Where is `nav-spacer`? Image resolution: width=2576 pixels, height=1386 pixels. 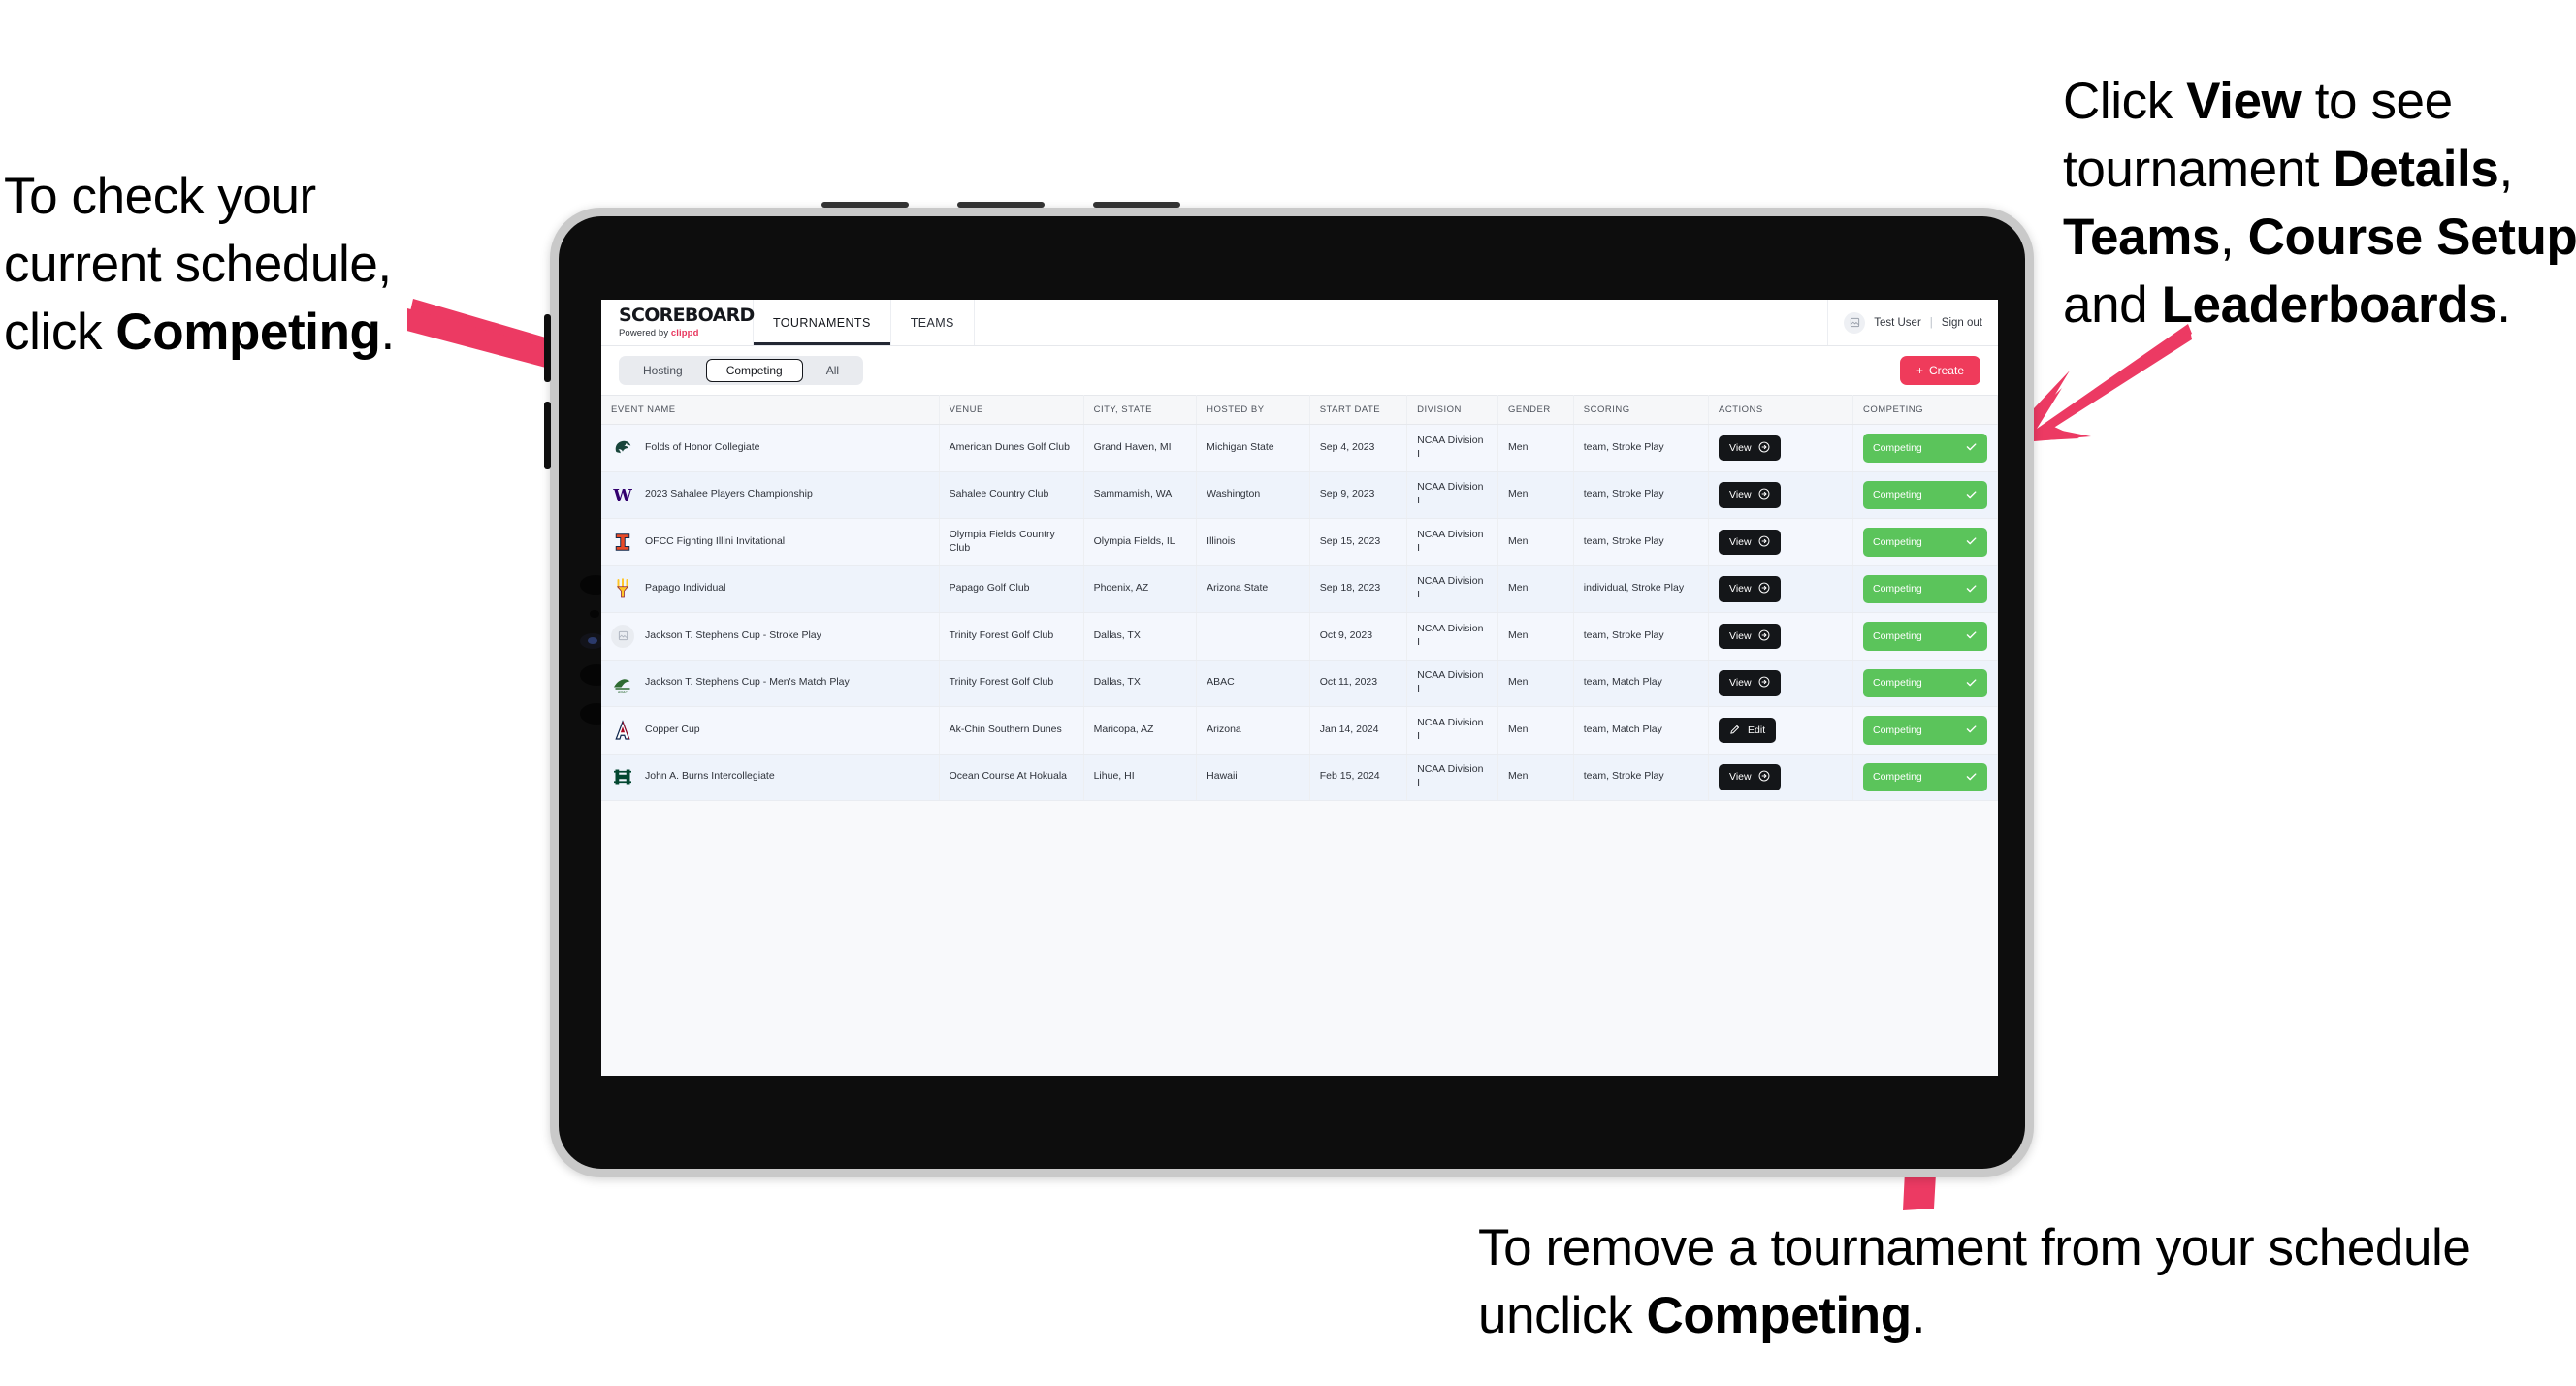
nav-spacer is located at coordinates (1402, 322).